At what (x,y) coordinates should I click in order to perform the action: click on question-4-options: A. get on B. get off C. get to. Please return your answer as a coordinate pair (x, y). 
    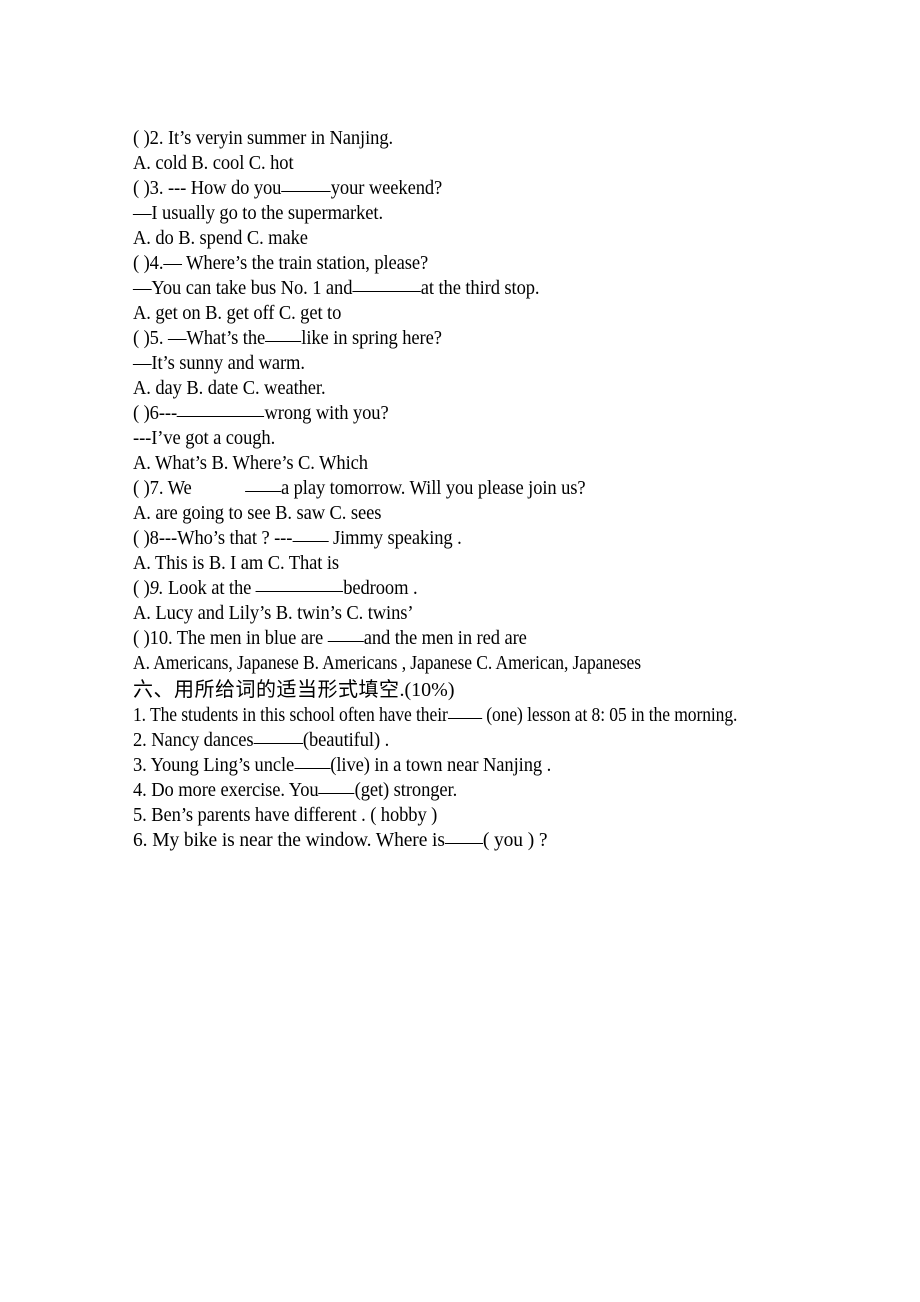
    Looking at the image, I should click on (237, 313).